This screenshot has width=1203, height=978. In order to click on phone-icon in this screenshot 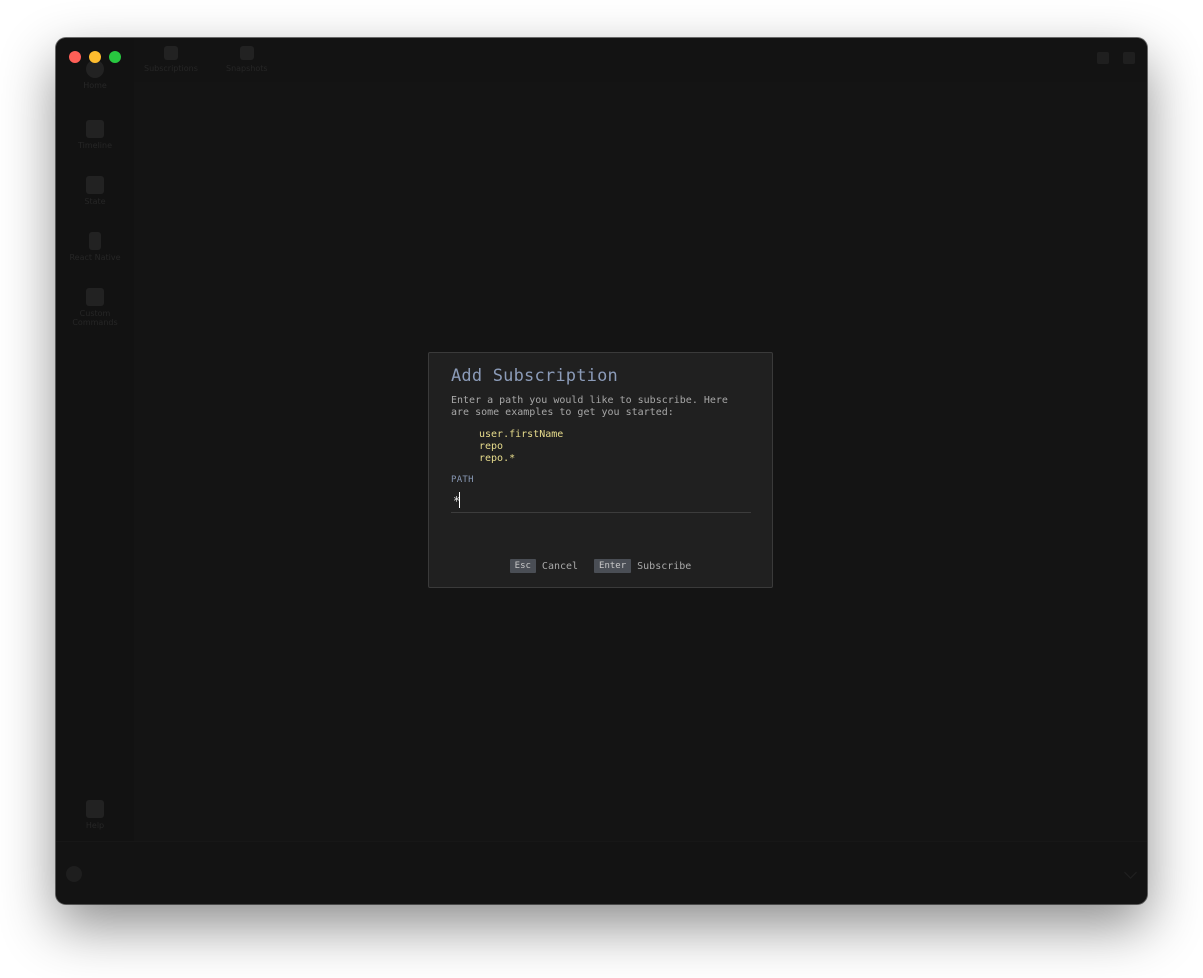, I will do `click(95, 241)`.